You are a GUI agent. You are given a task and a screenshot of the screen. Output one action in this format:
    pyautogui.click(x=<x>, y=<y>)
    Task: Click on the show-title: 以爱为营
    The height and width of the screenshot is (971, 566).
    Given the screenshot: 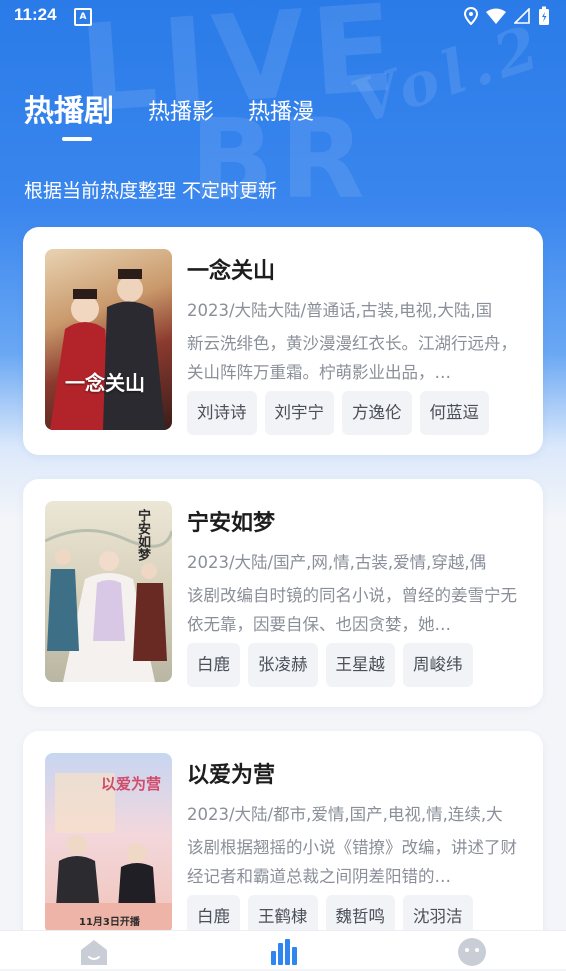 What is the action you would take?
    pyautogui.click(x=231, y=775)
    